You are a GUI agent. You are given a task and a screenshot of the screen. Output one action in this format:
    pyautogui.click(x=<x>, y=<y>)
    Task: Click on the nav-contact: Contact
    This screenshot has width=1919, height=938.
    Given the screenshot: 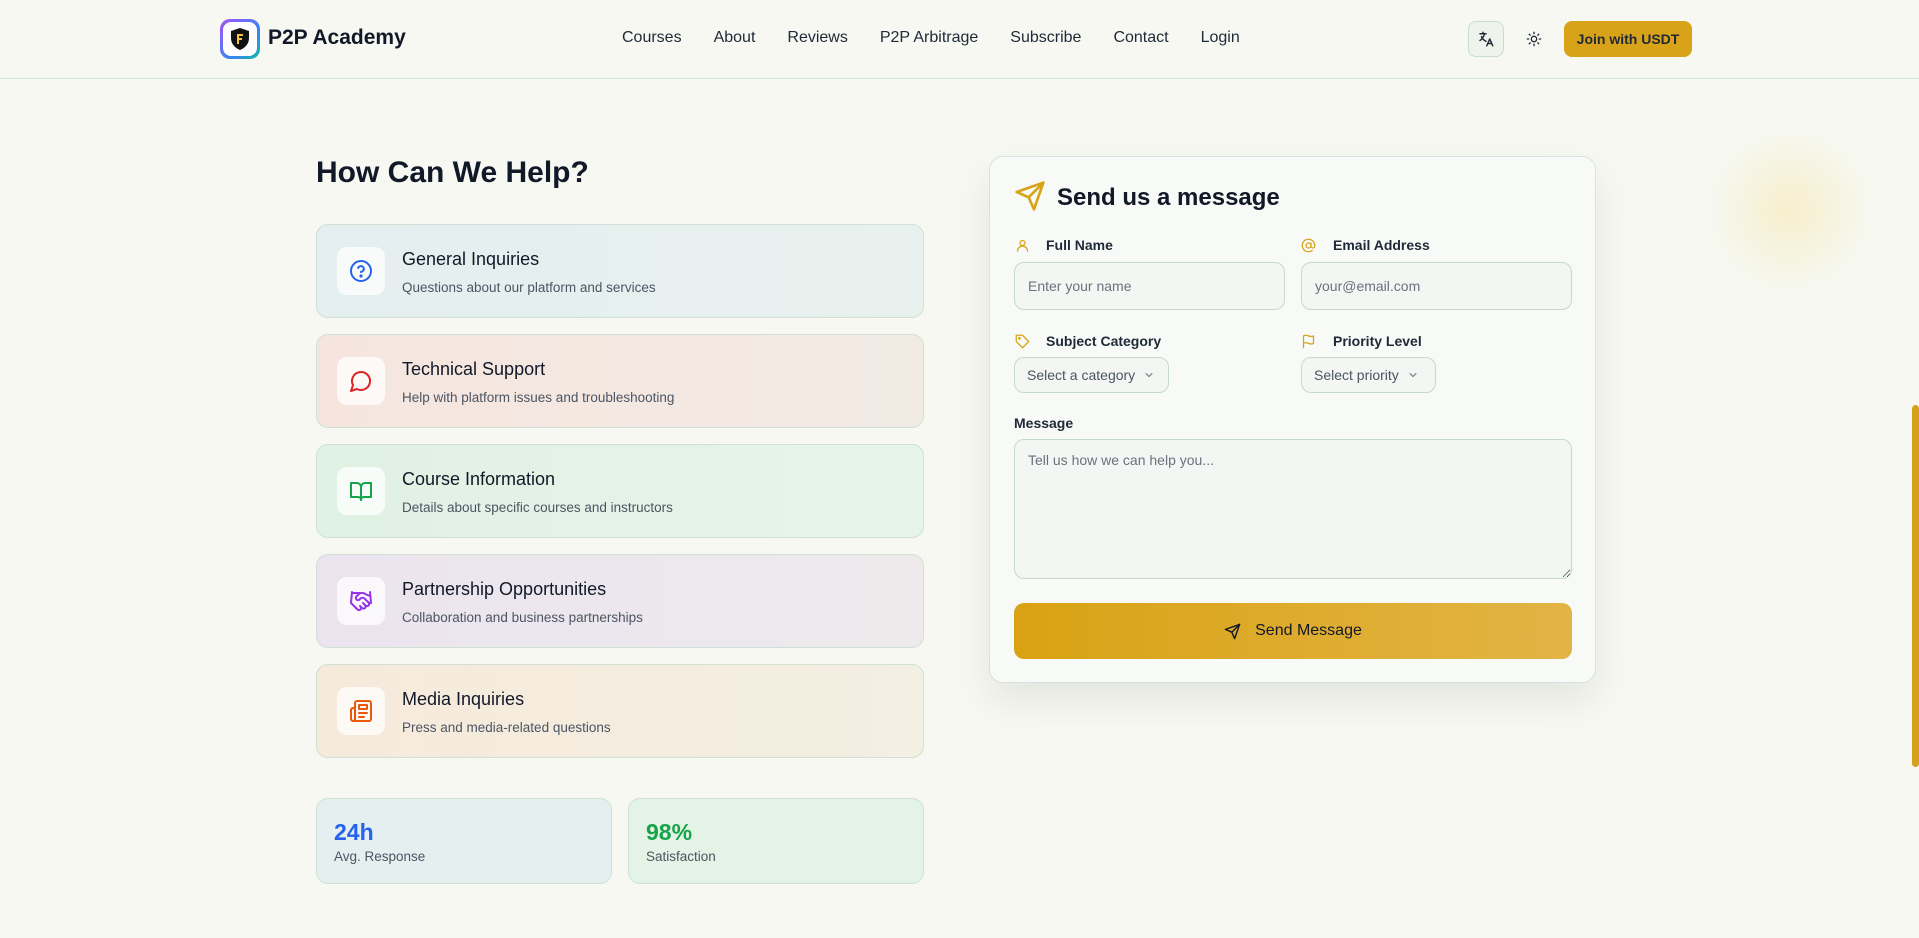 What is the action you would take?
    pyautogui.click(x=1140, y=38)
    